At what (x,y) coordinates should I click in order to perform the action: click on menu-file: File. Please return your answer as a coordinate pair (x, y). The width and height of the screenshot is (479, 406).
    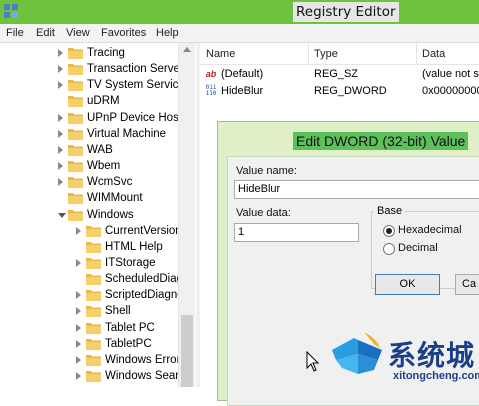
    Looking at the image, I should click on (15, 33).